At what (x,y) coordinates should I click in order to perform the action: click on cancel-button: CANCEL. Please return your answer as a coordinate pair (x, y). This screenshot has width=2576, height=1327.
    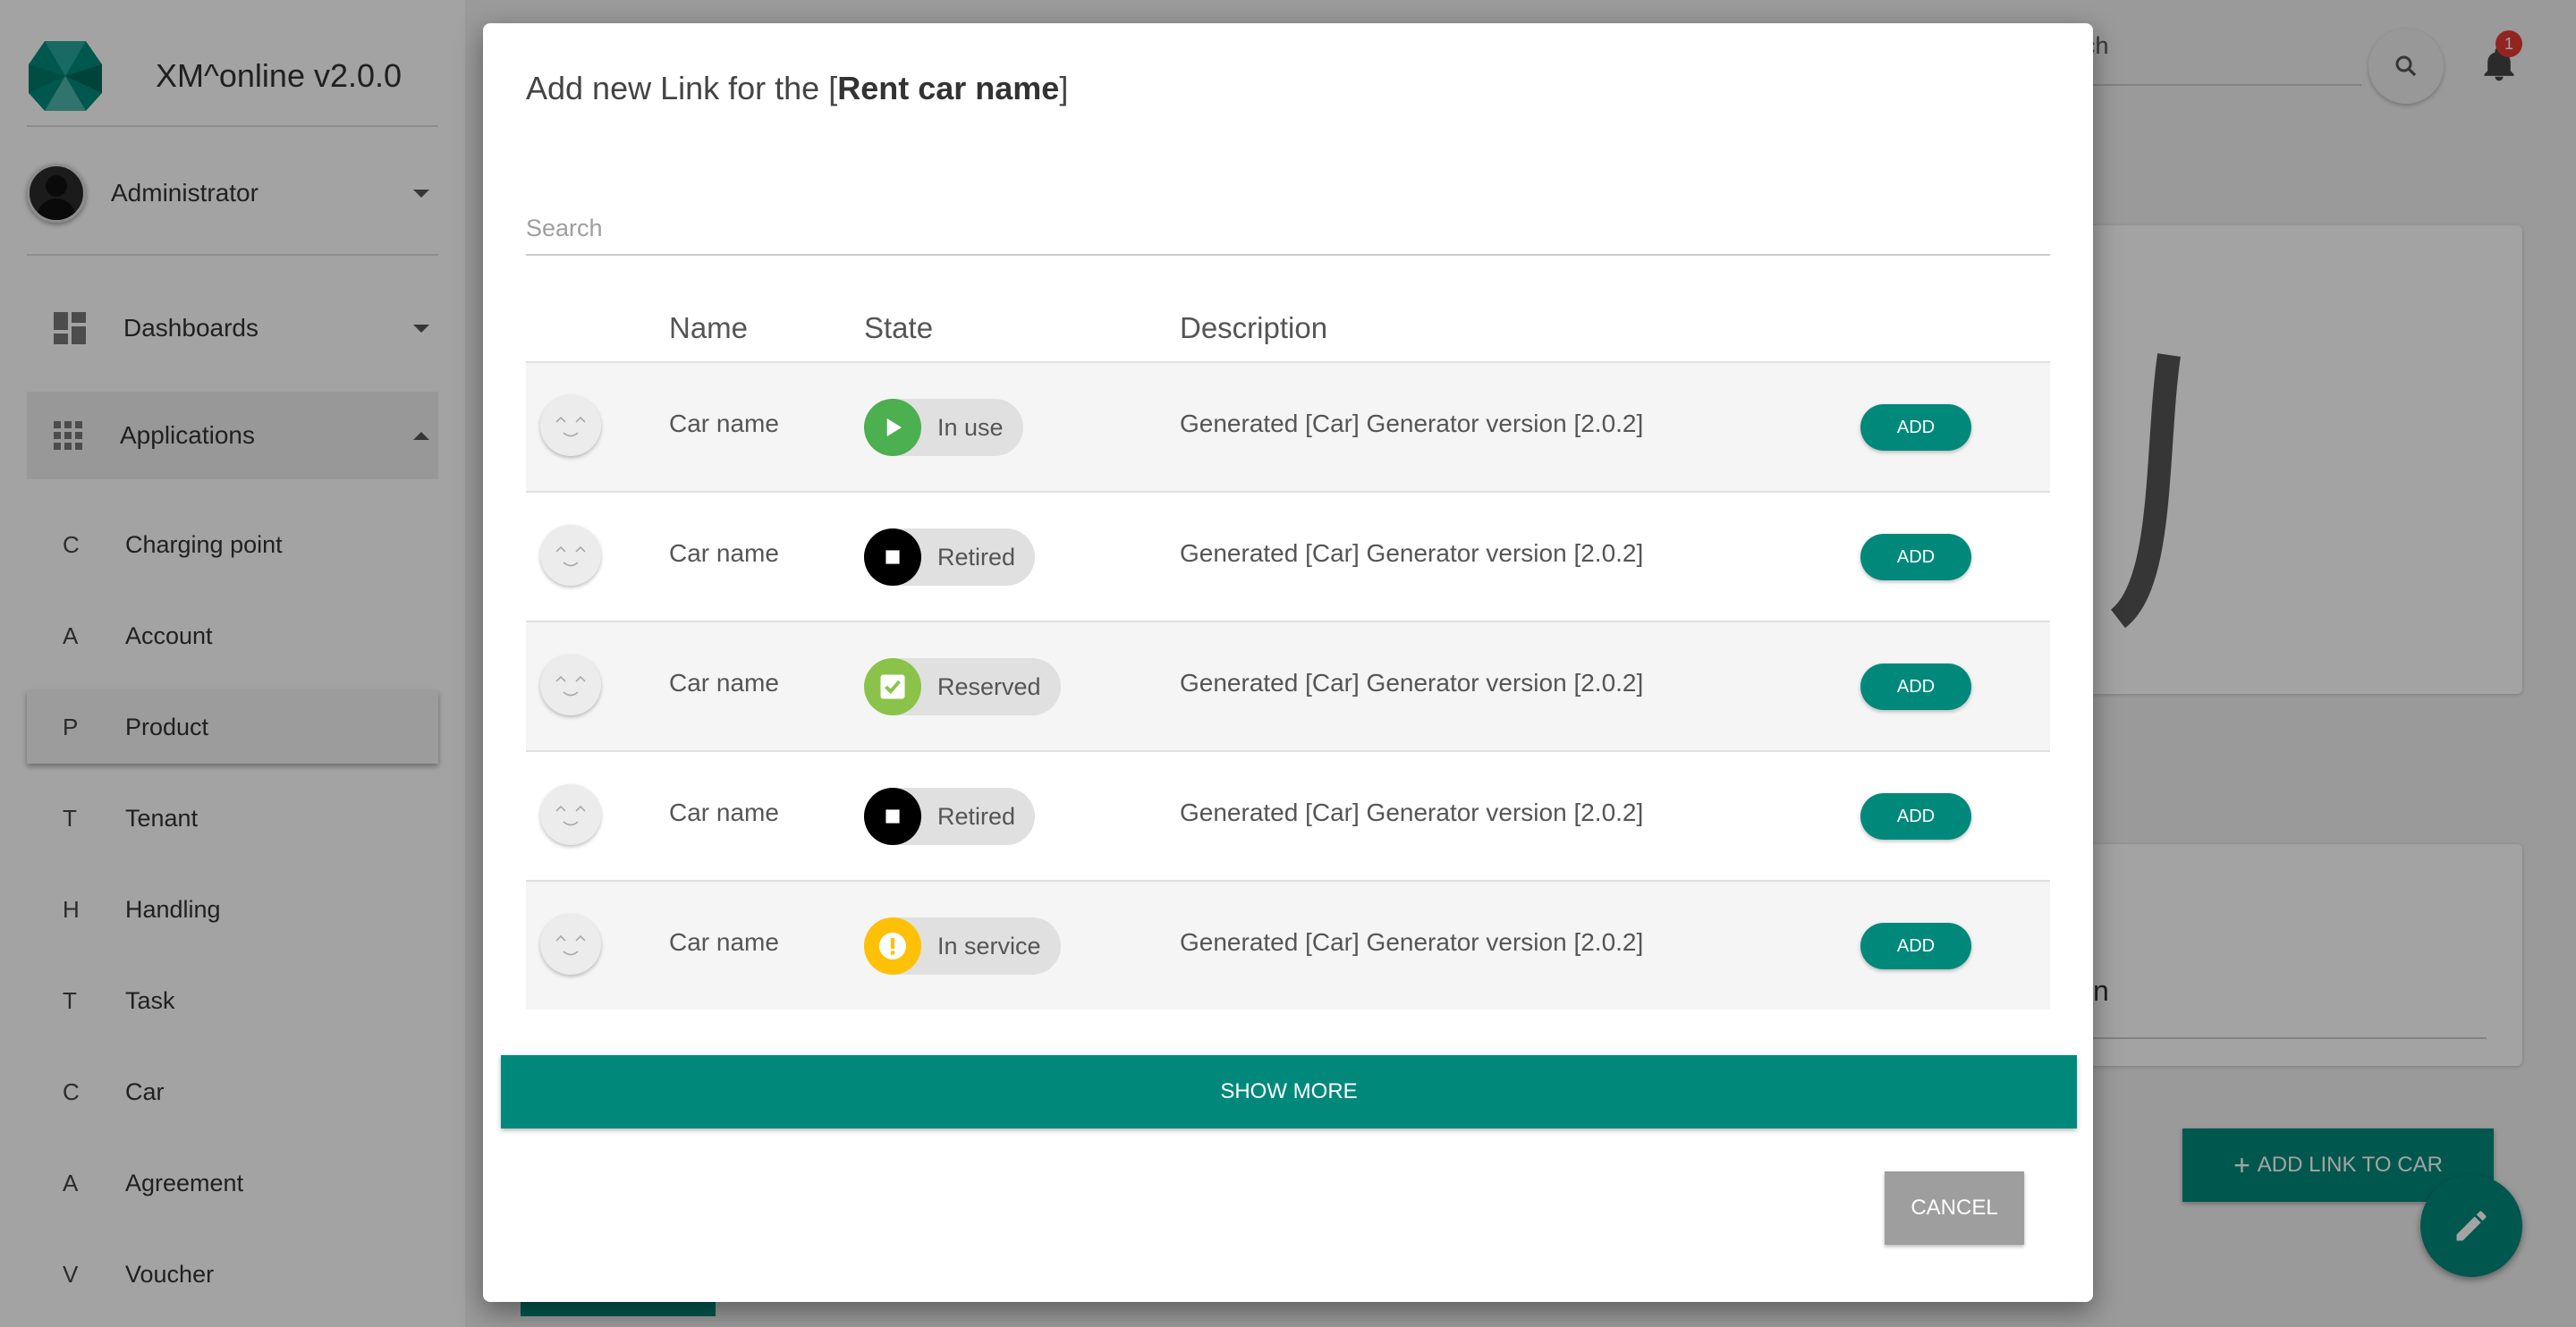
    Looking at the image, I should click on (1954, 1208).